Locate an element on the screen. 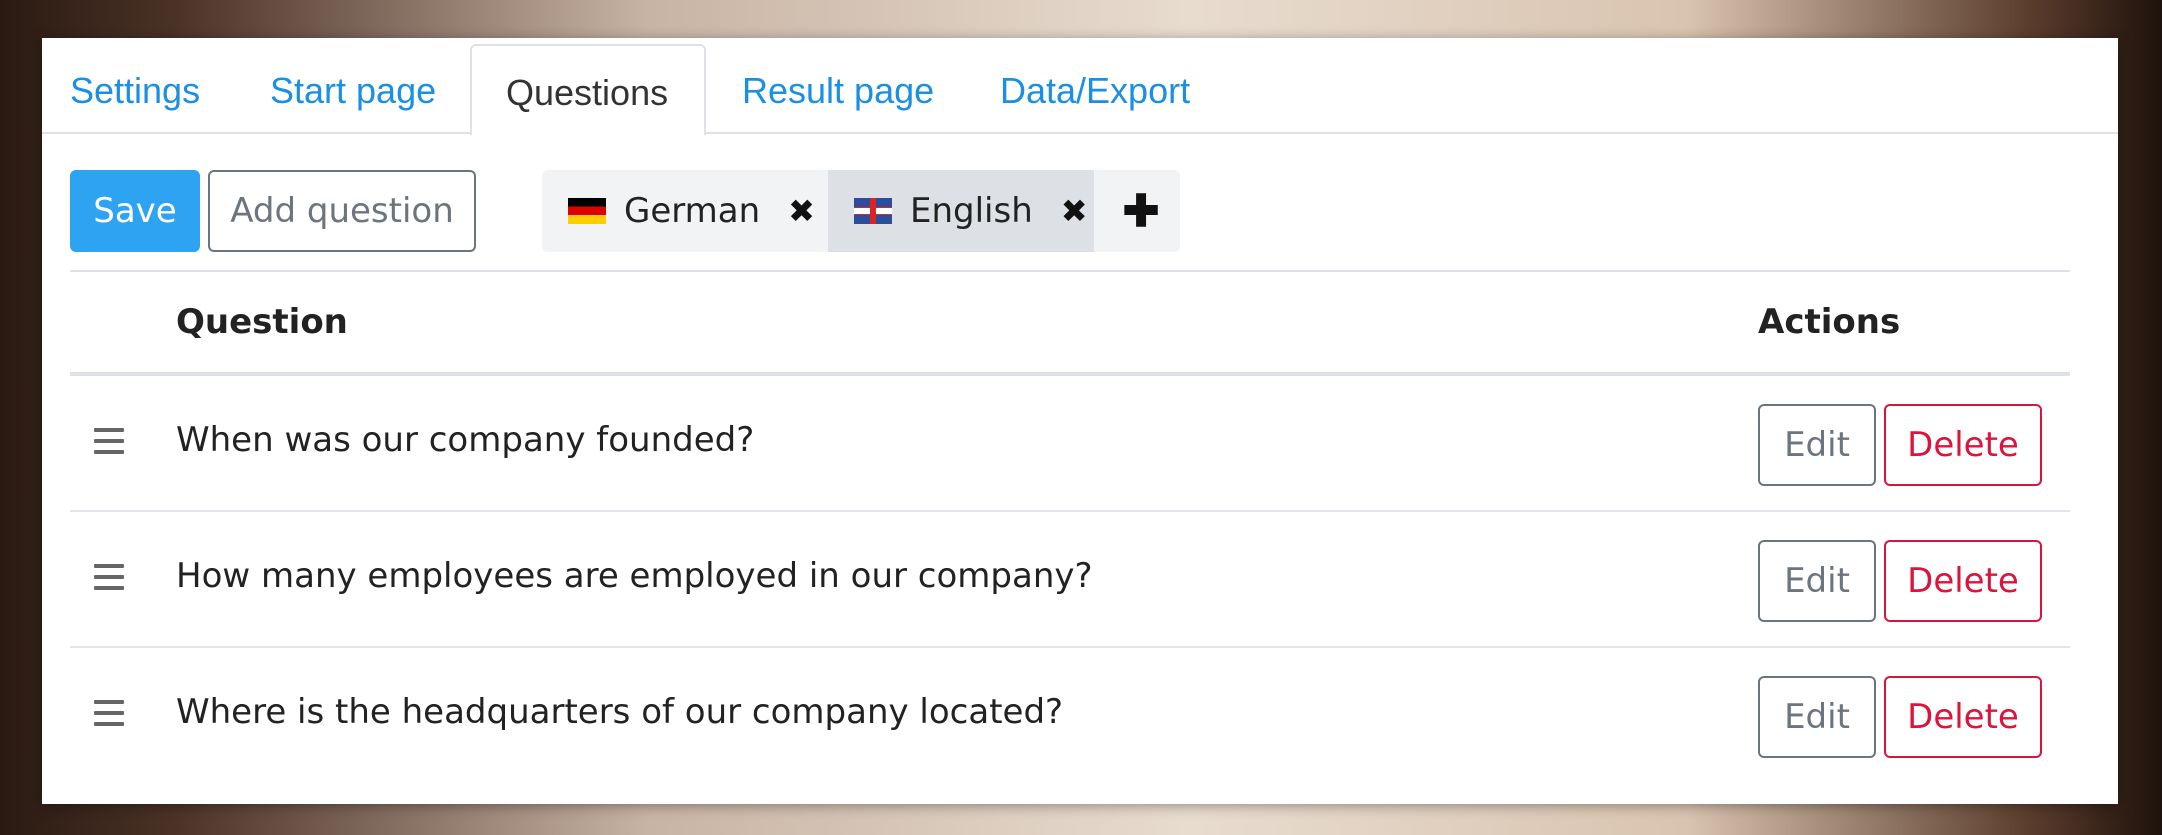 This screenshot has height=835, width=2162. language-label: English is located at coordinates (971, 211).